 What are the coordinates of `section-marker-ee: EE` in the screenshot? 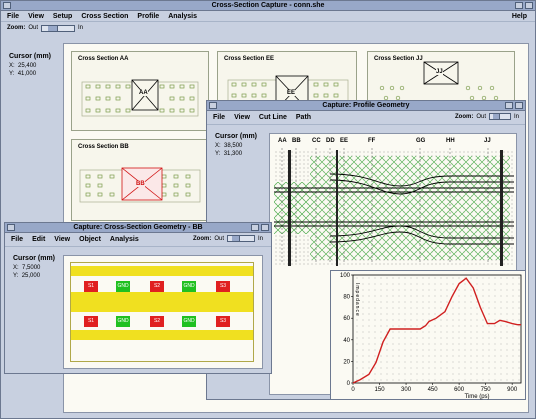 It's located at (291, 93).